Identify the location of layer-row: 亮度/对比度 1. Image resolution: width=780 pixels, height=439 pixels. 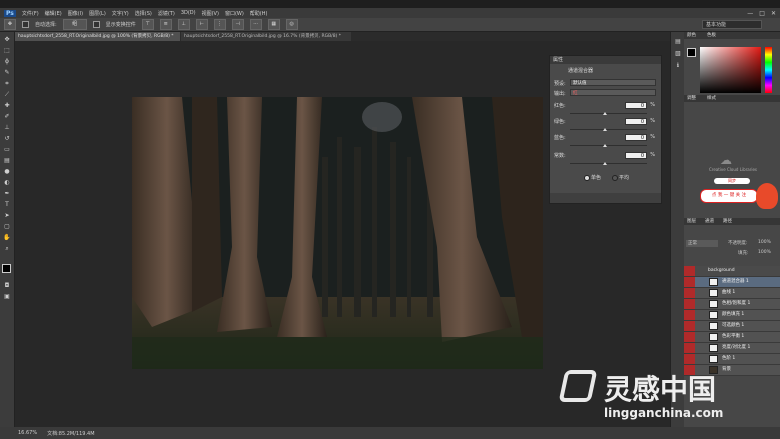
(732, 348).